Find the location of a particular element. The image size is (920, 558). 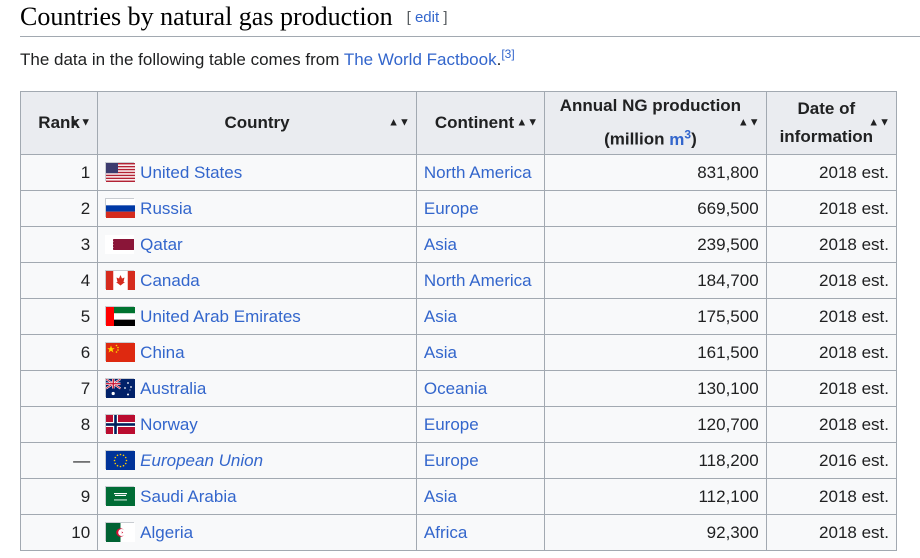

flag-algeria-icon is located at coordinates (120, 532).